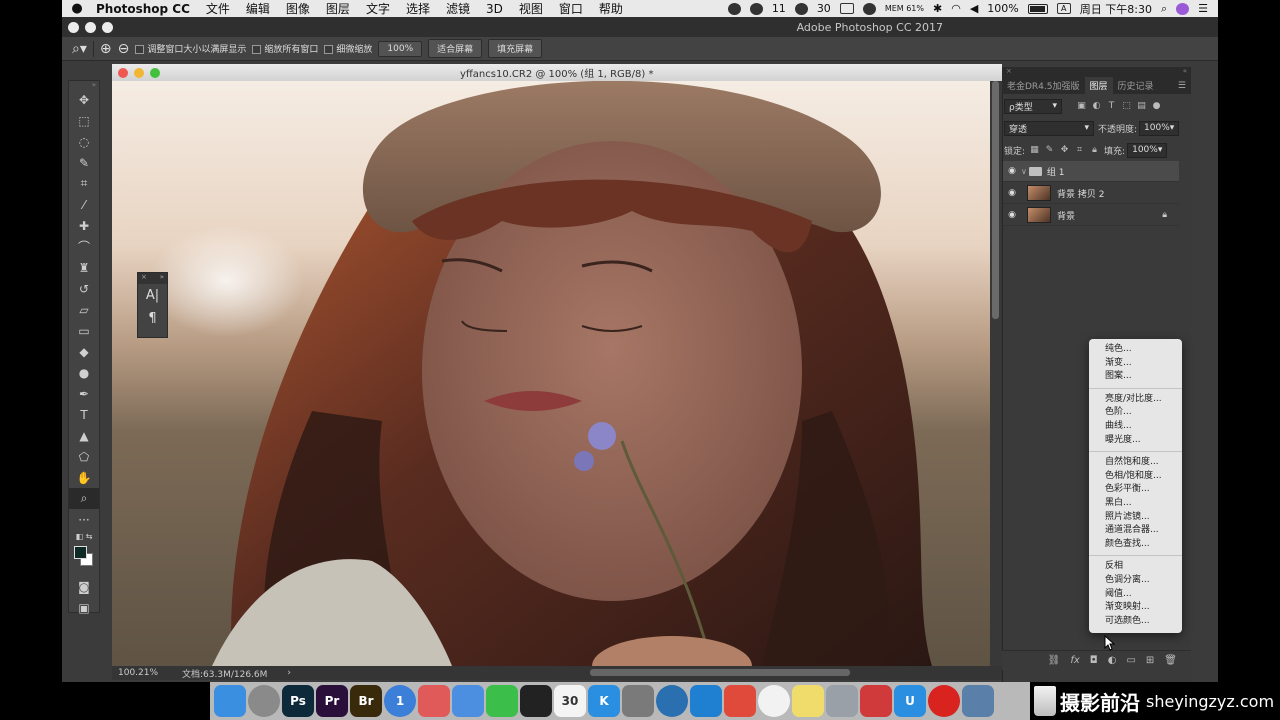 The height and width of the screenshot is (720, 1280). I want to click on history-brush-tool-icon: ↺, so click(84, 288).